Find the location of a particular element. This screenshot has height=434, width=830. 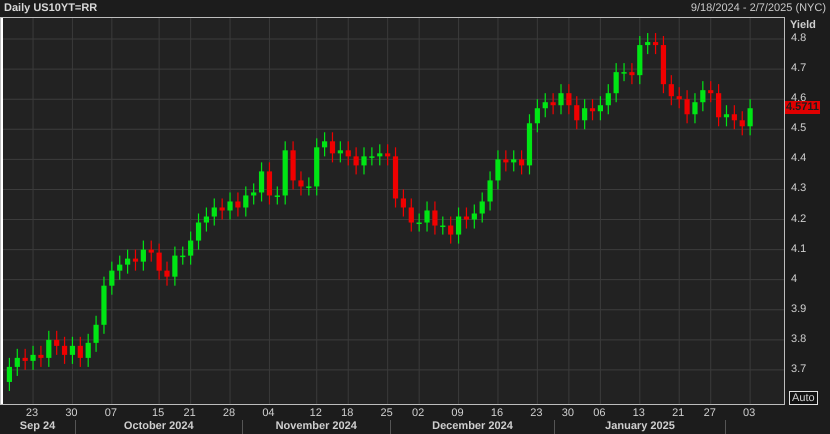

axis-label: 25 is located at coordinates (387, 413).